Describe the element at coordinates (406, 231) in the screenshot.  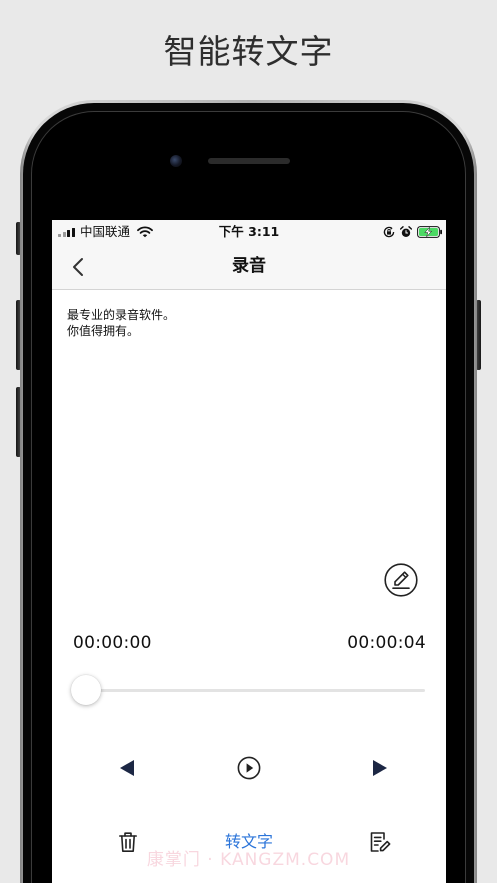
I see `alarm-icon` at that location.